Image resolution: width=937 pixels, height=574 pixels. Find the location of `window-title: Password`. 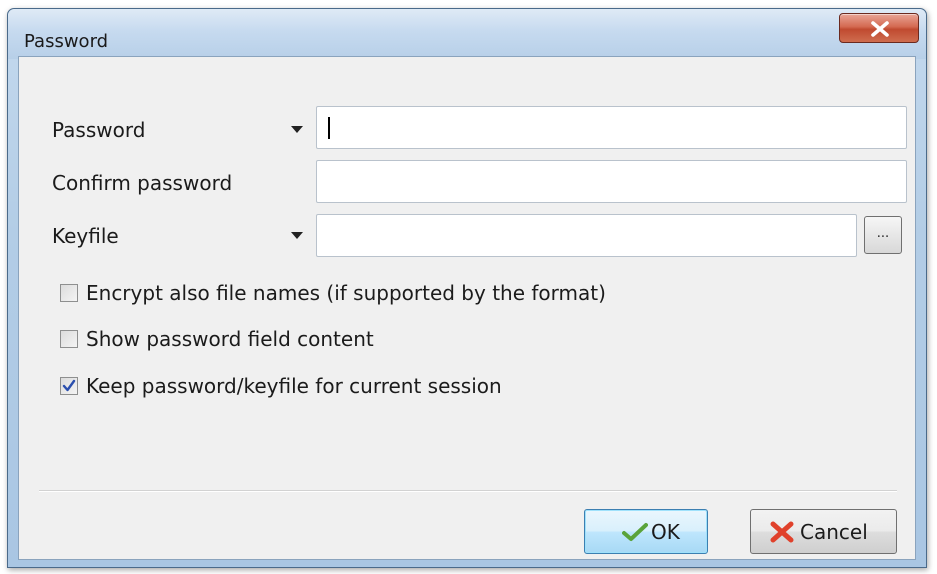

window-title: Password is located at coordinates (66, 41).